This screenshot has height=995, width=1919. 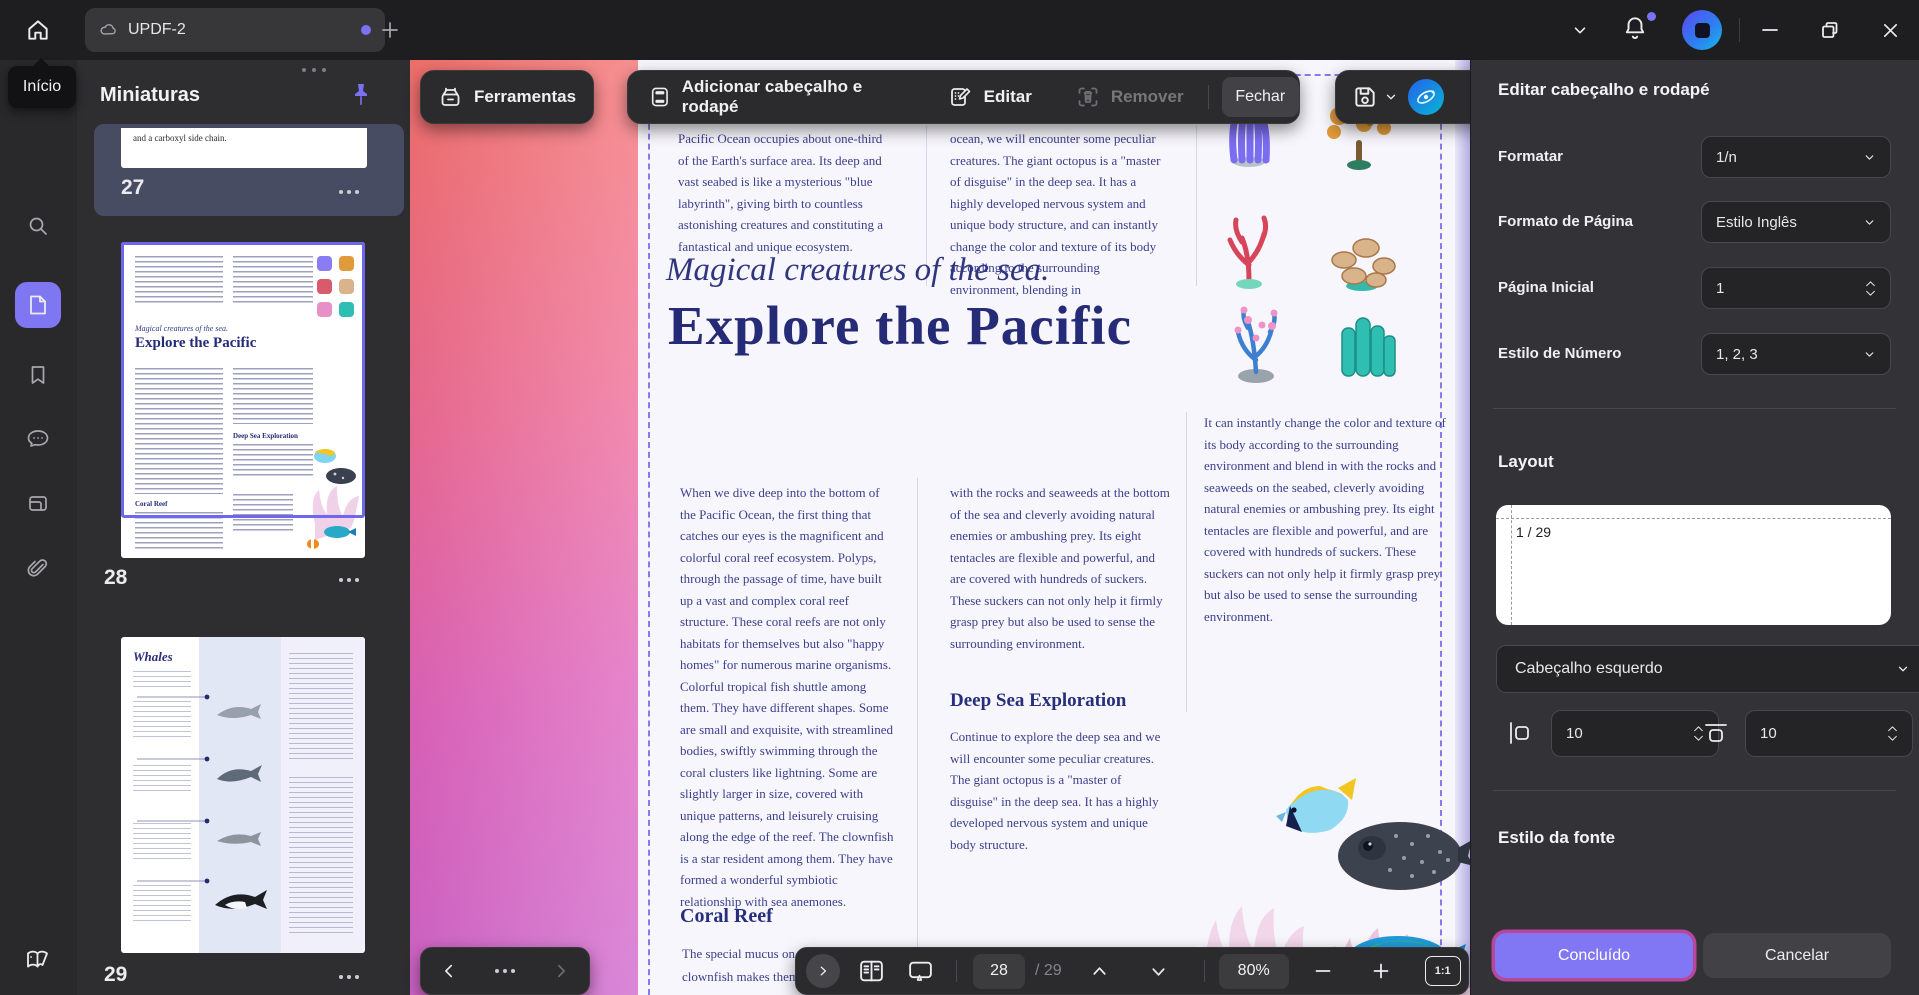 I want to click on add-header-footer-button: Adicionar cabeçalho e rodapé, so click(x=774, y=97).